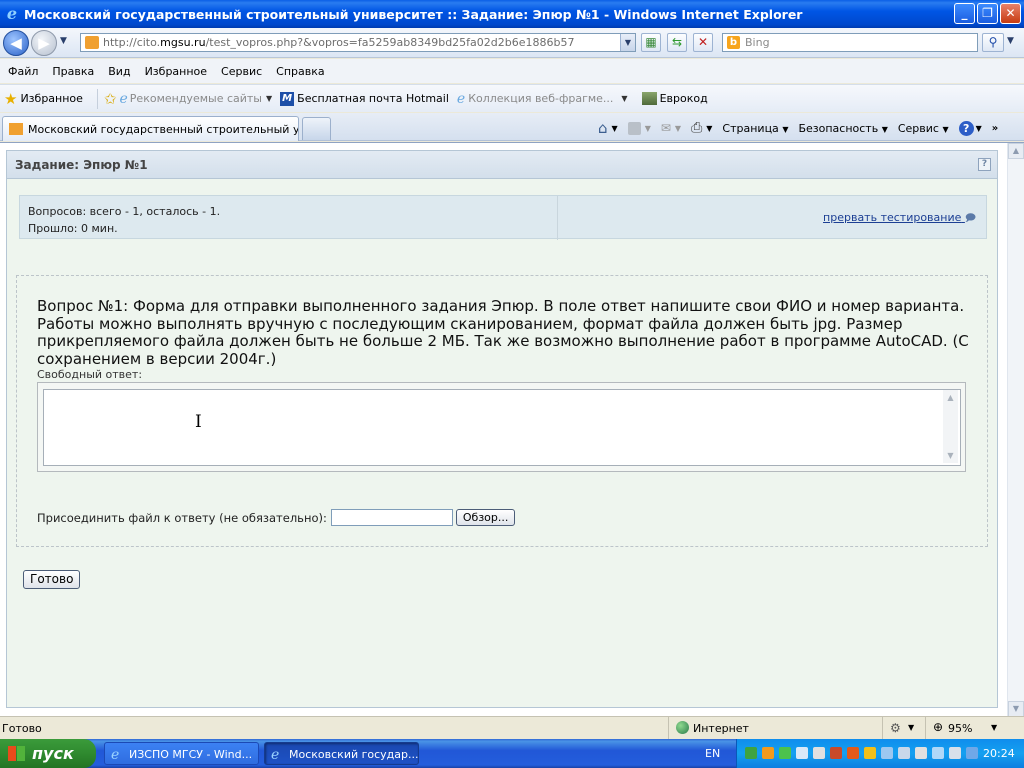 The width and height of the screenshot is (1024, 768). Describe the element at coordinates (966, 128) in the screenshot. I see `help-icon: ?` at that location.